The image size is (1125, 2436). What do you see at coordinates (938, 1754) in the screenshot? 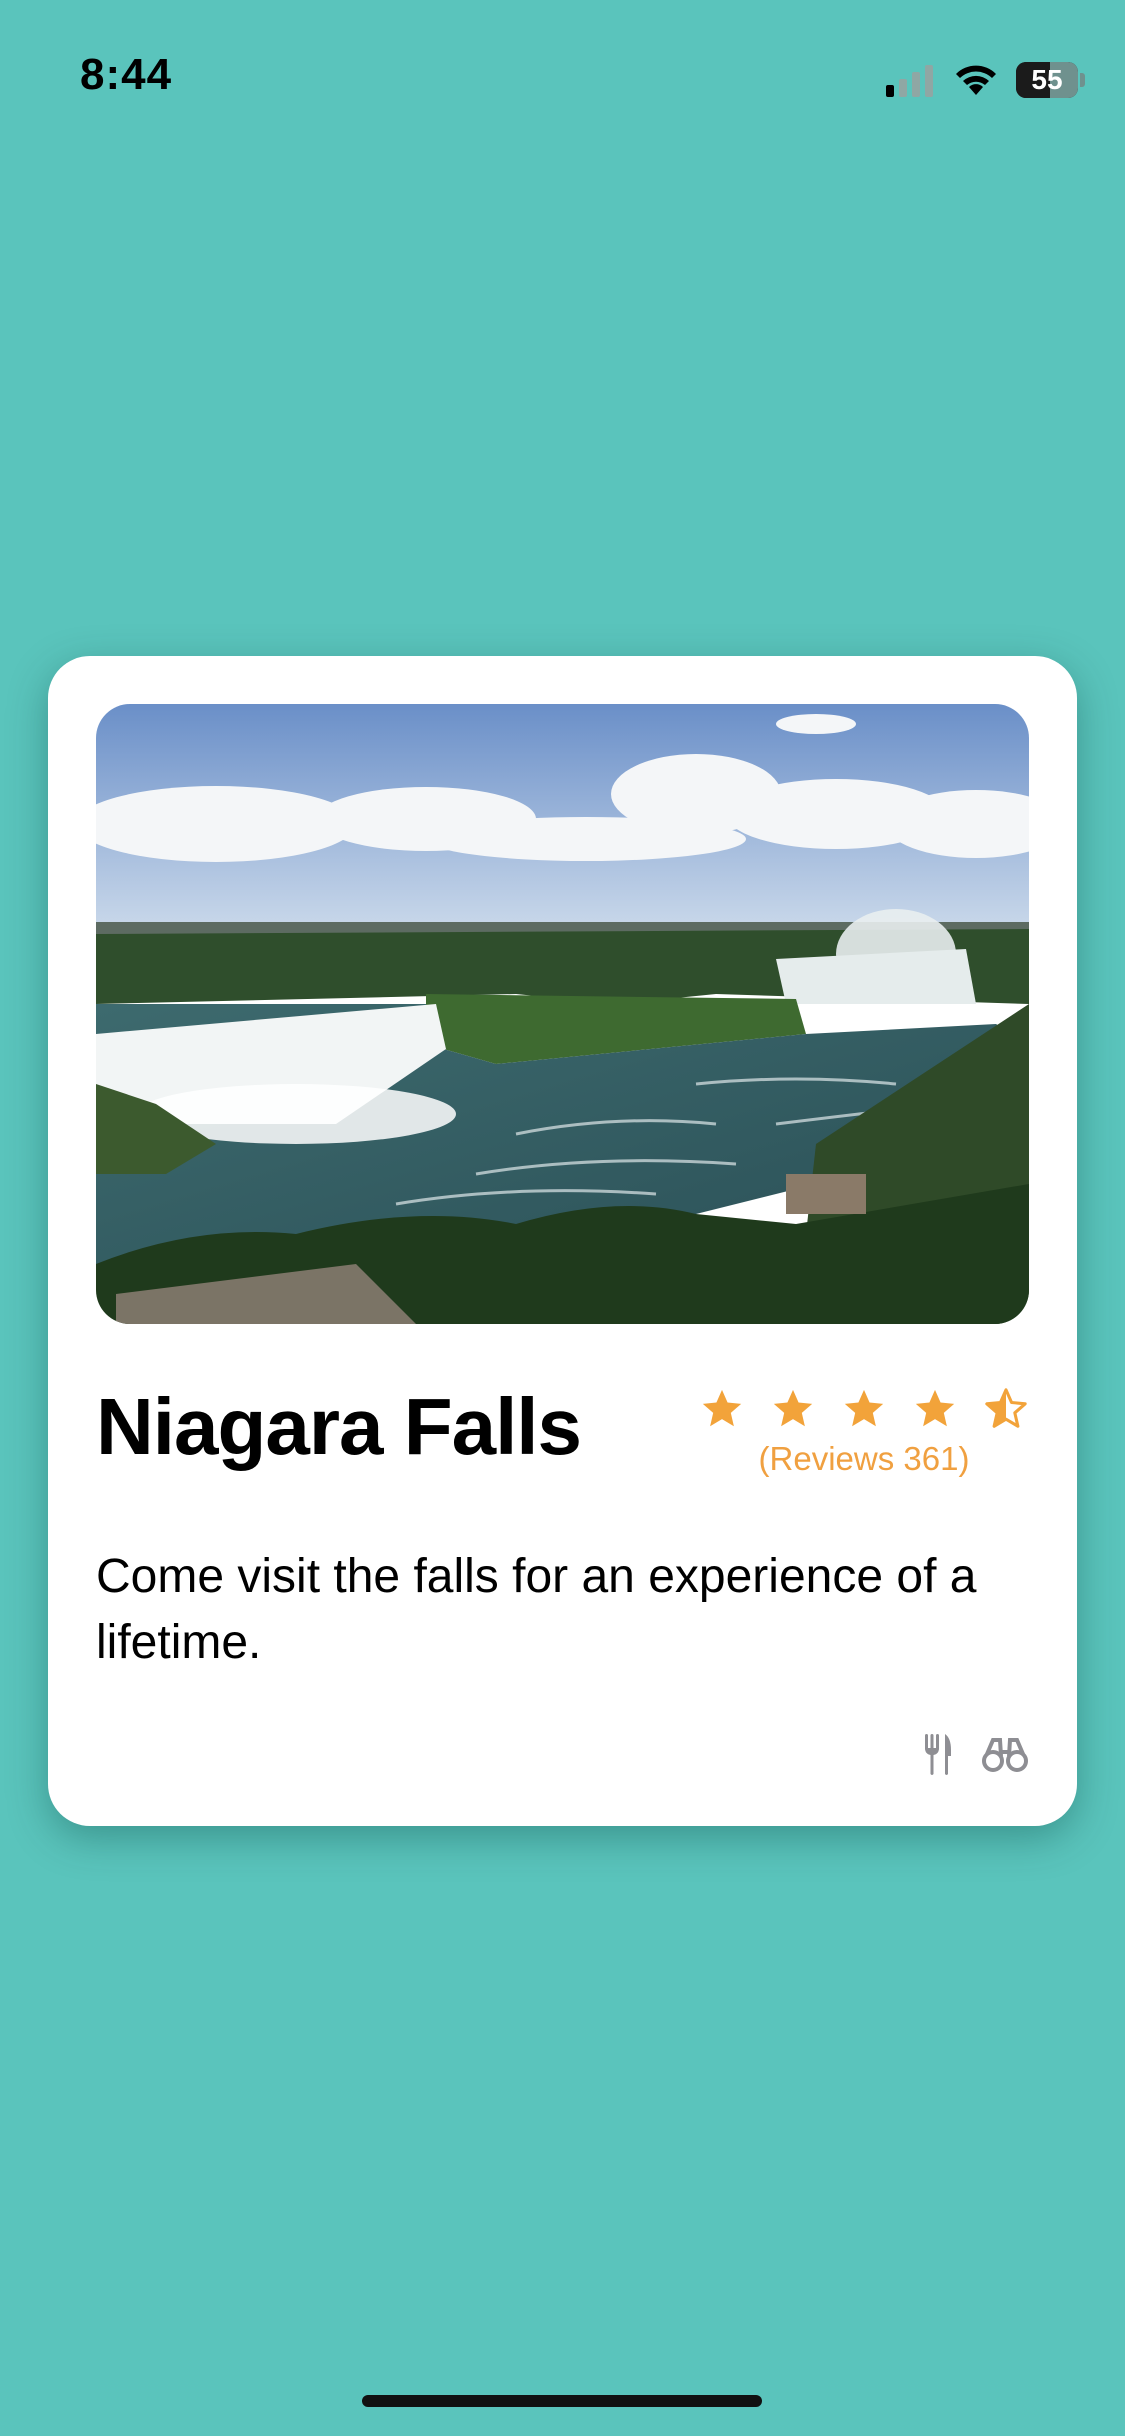
I see `fork-knife-icon` at bounding box center [938, 1754].